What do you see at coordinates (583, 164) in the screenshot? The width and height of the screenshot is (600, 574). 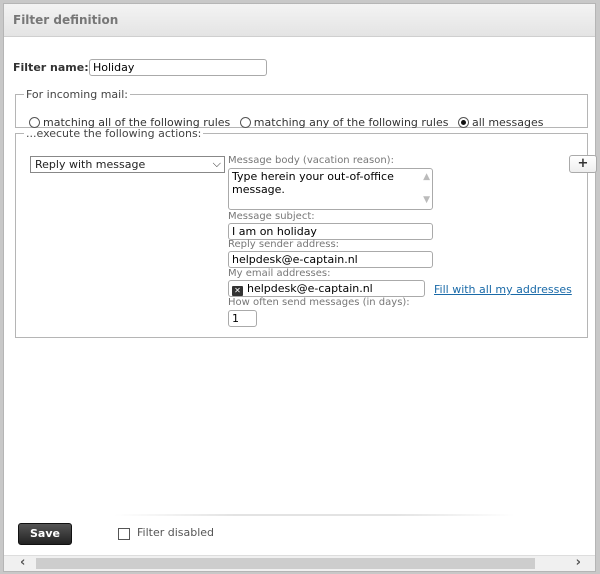 I see `add-action-button: +` at bounding box center [583, 164].